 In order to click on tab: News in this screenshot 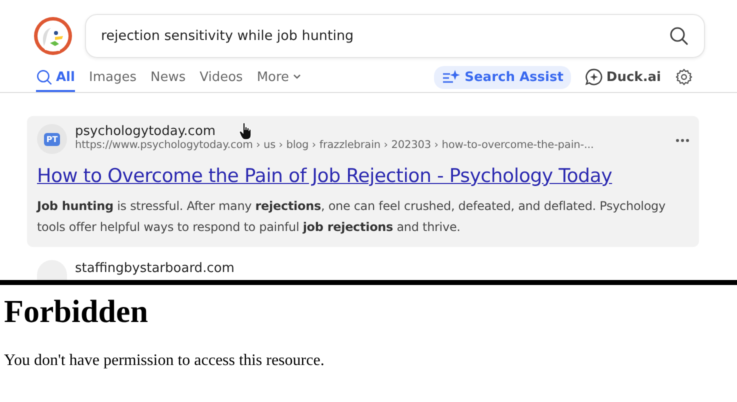, I will do `click(168, 80)`.